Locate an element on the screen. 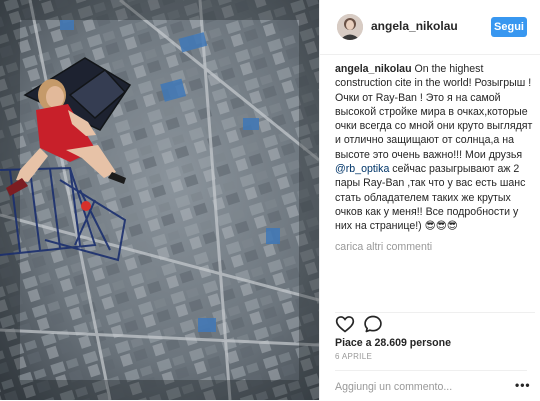 Image resolution: width=540 pixels, height=401 pixels. heart-icon is located at coordinates (345, 324).